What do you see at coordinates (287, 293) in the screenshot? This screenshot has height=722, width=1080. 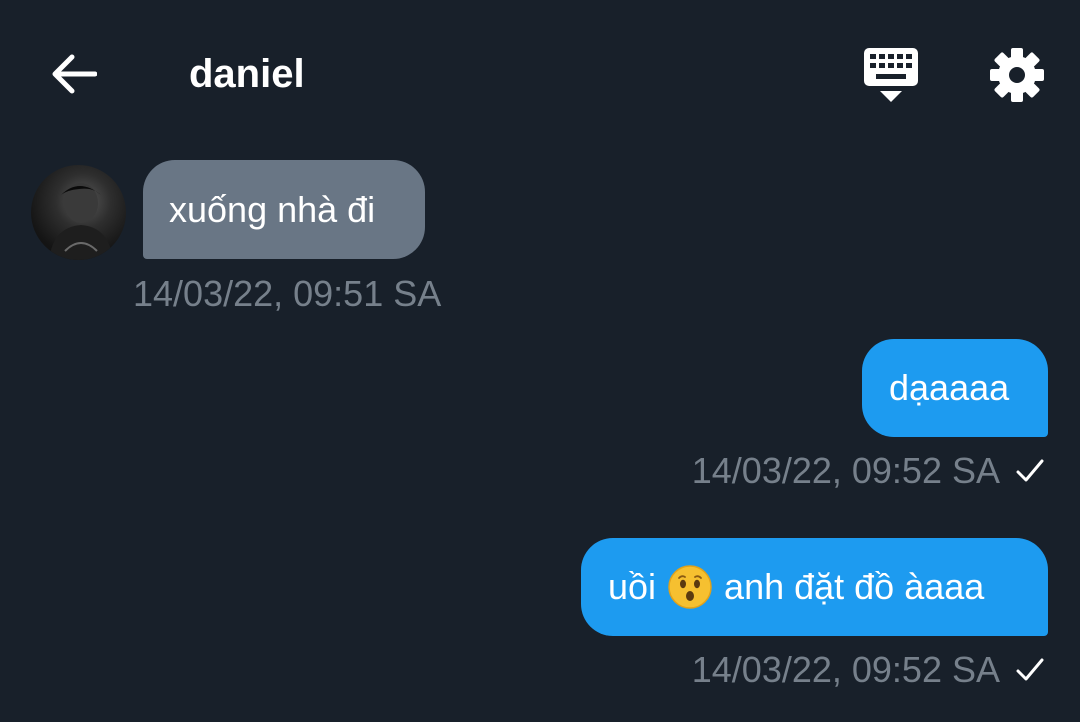 I see `message-timestamp: 14/03/22, 09:51 SA` at bounding box center [287, 293].